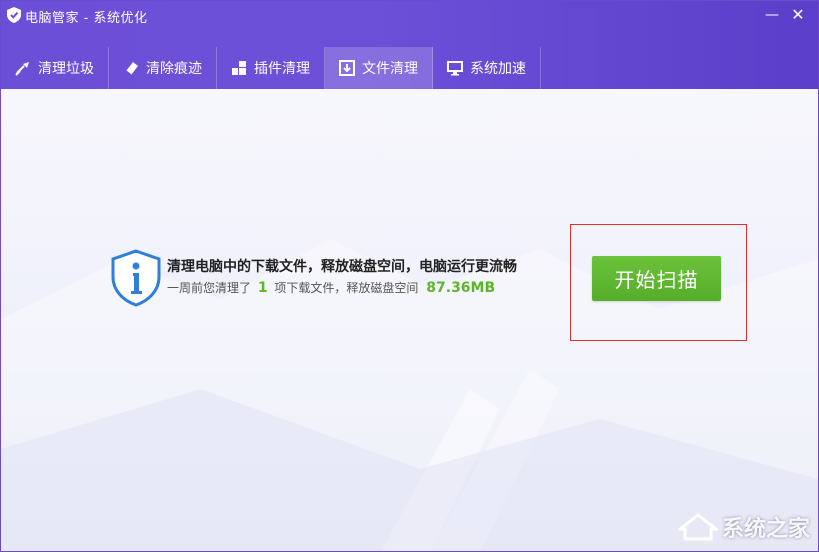 The width and height of the screenshot is (819, 552). I want to click on watermark: 系统之家, so click(743, 527).